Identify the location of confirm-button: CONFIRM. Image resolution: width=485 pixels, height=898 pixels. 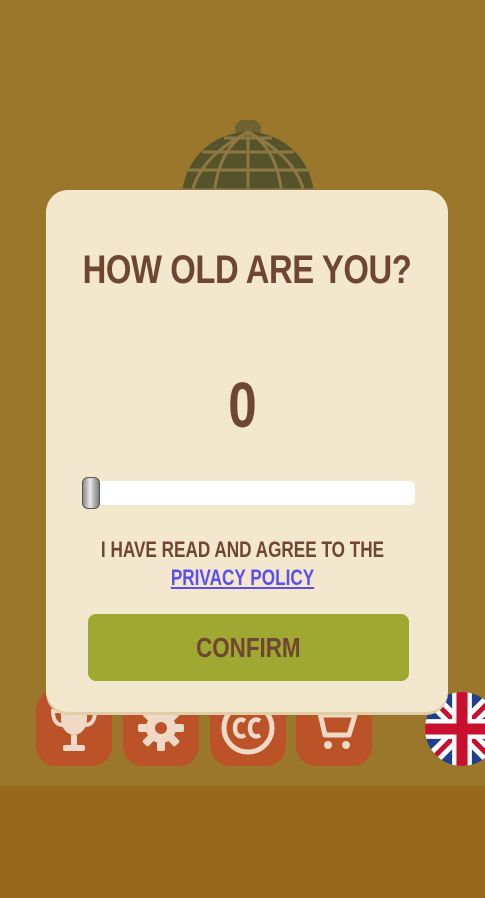
(248, 647).